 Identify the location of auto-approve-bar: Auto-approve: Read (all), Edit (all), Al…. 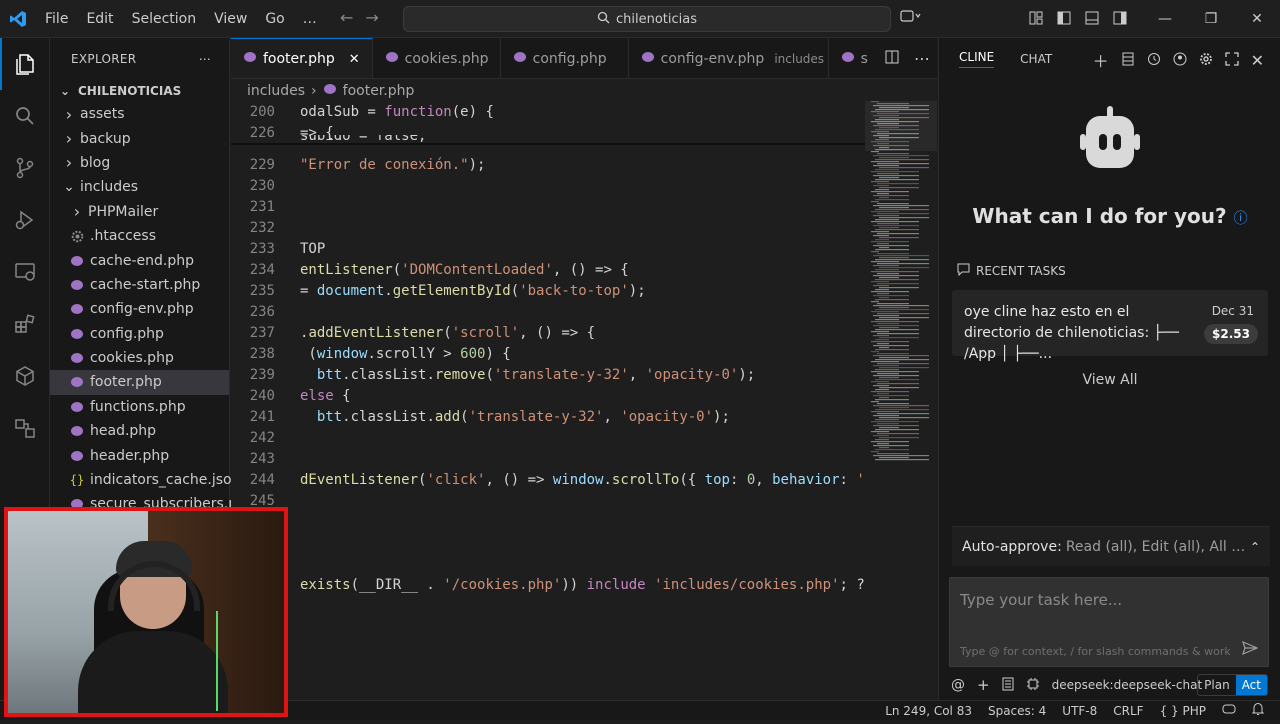
(1111, 546).